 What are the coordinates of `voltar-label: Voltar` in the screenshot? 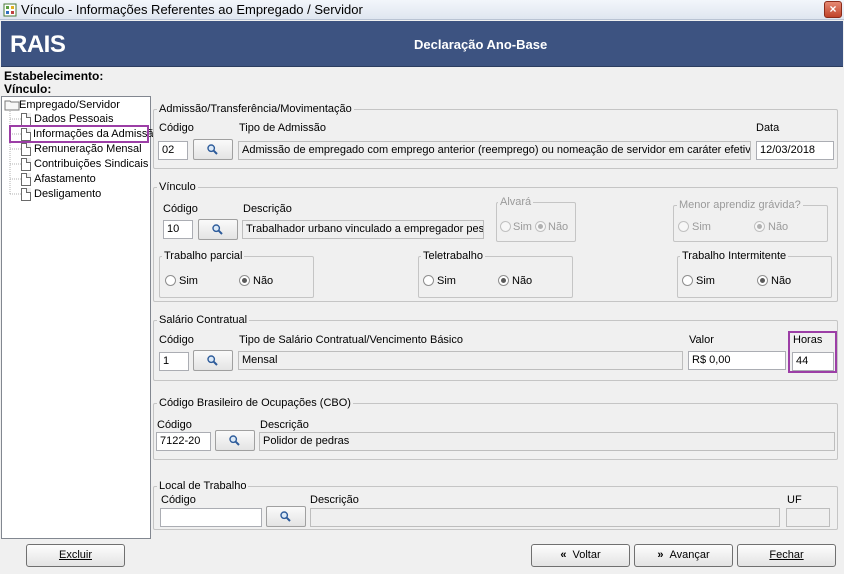 It's located at (586, 555).